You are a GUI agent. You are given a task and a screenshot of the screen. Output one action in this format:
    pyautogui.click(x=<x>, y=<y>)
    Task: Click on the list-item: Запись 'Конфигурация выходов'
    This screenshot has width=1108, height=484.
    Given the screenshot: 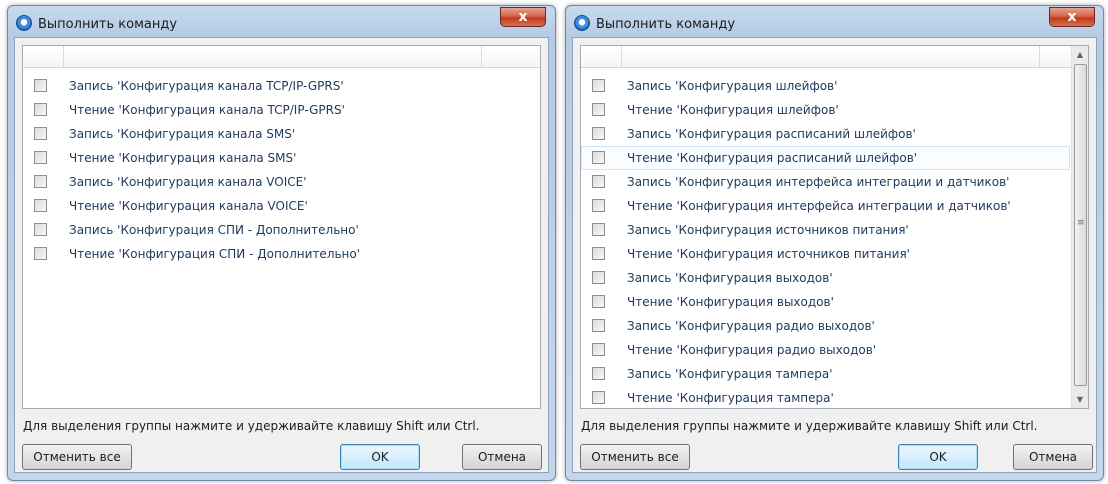 What is the action you would take?
    pyautogui.click(x=825, y=278)
    